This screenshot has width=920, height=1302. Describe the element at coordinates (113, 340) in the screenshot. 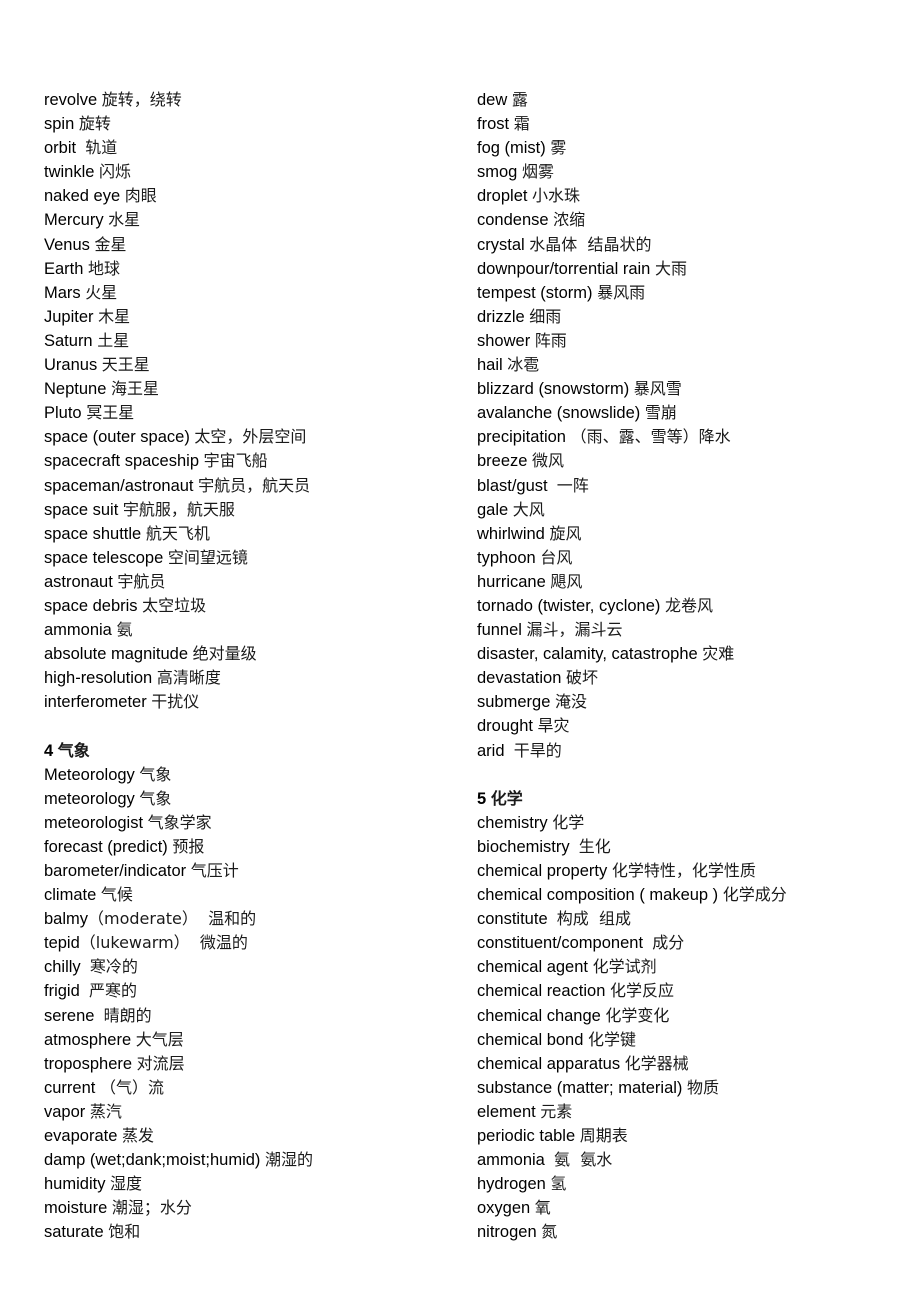

I see `chinese-translation: 土星` at that location.